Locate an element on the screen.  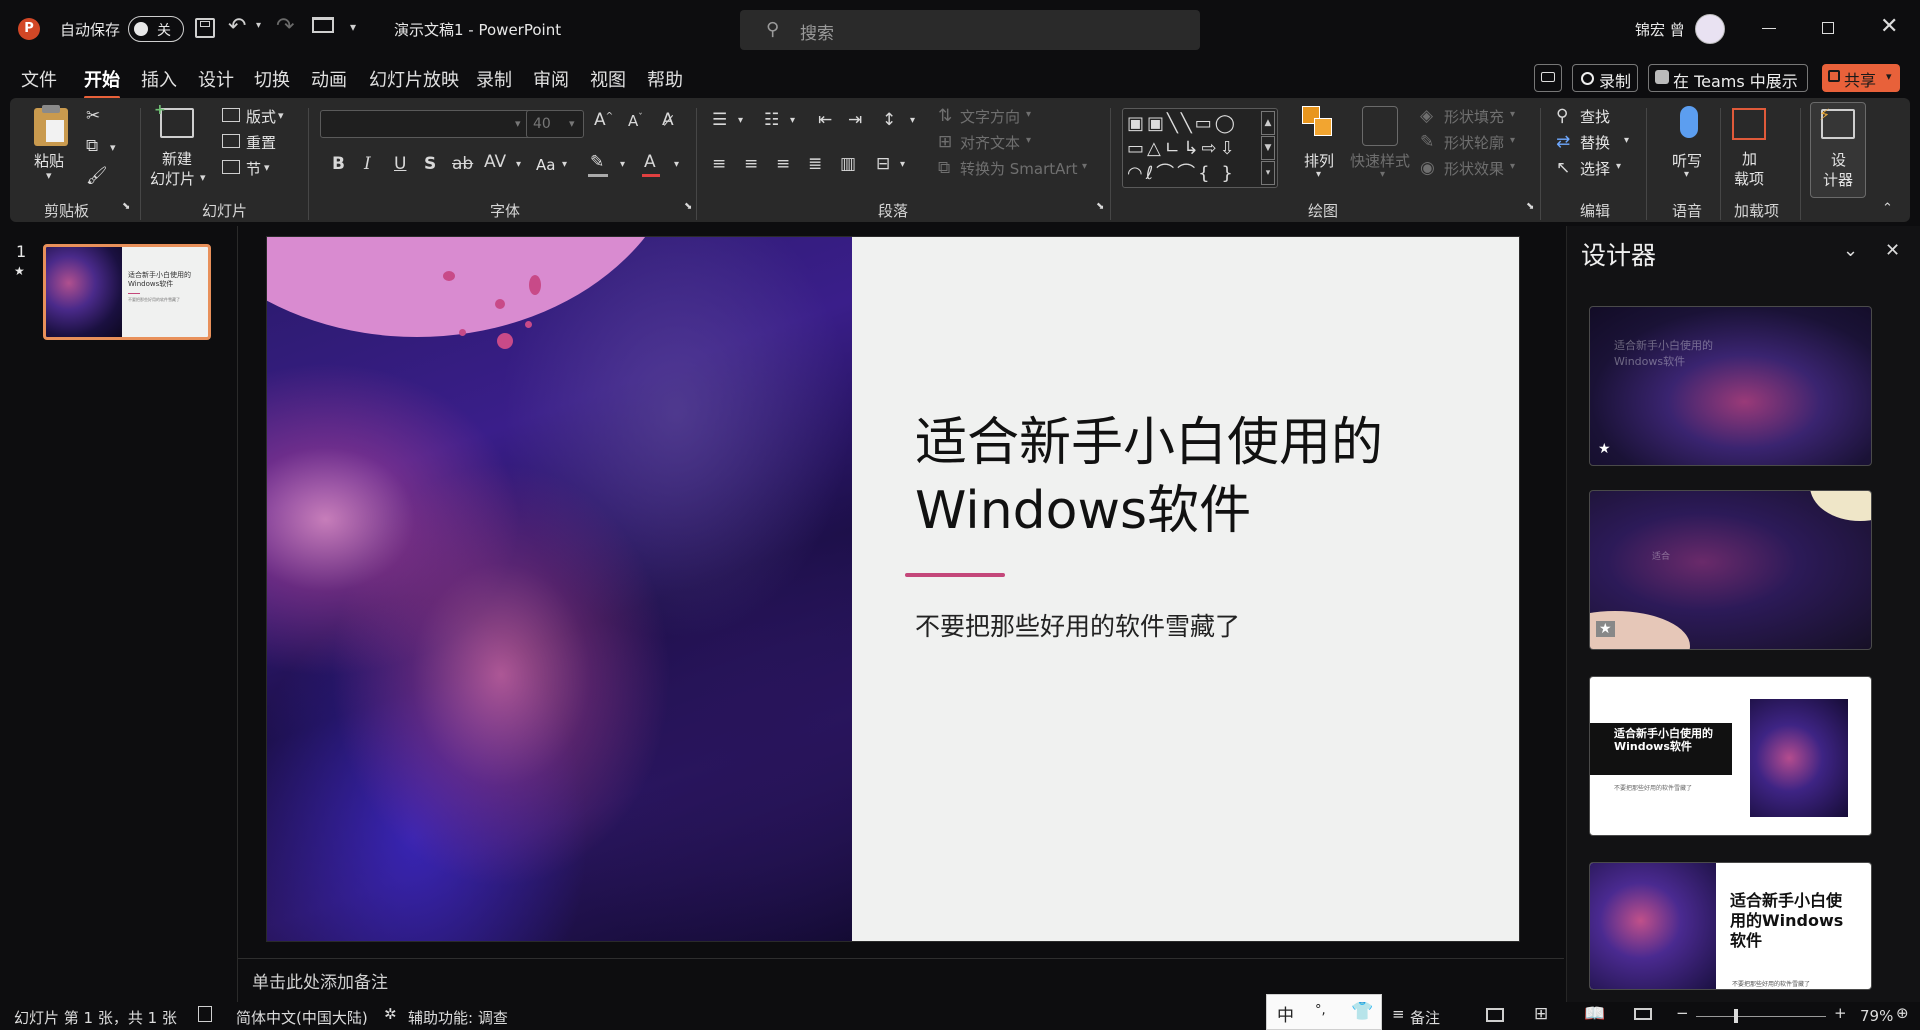
format-painter-icon: 🖌 is located at coordinates (97, 176).